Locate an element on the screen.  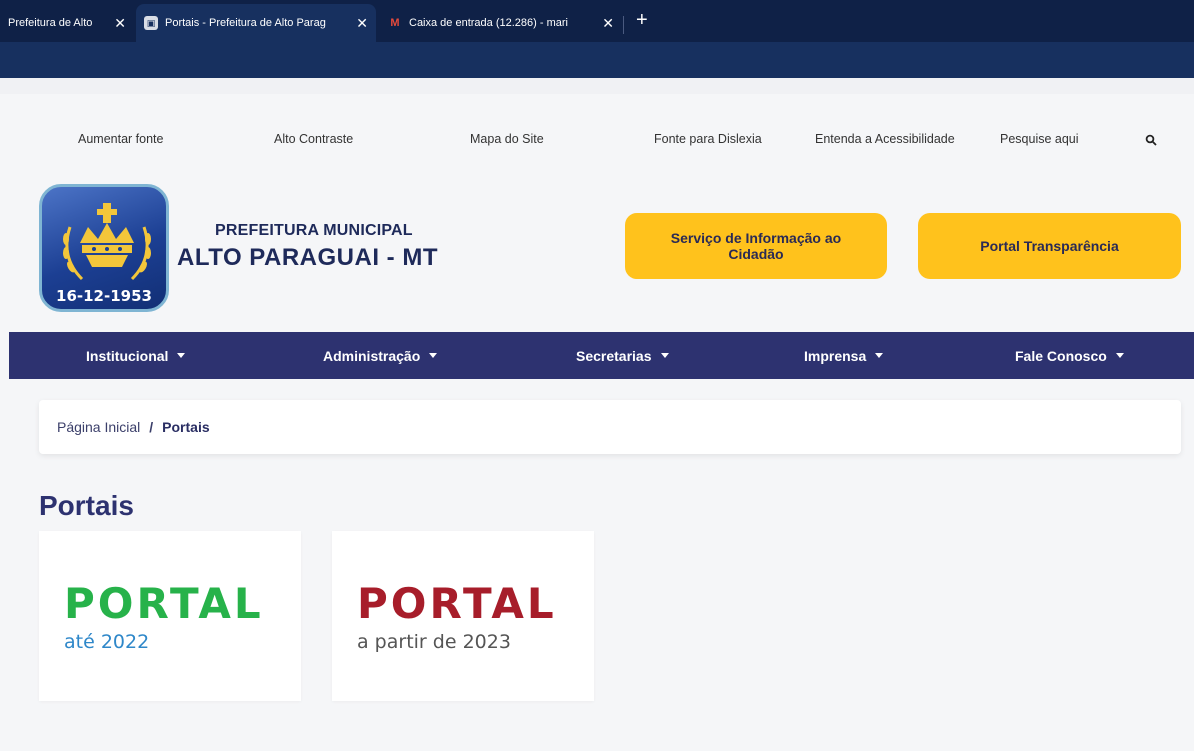
portal-card-subtitle: até 2022 is located at coordinates (107, 642).